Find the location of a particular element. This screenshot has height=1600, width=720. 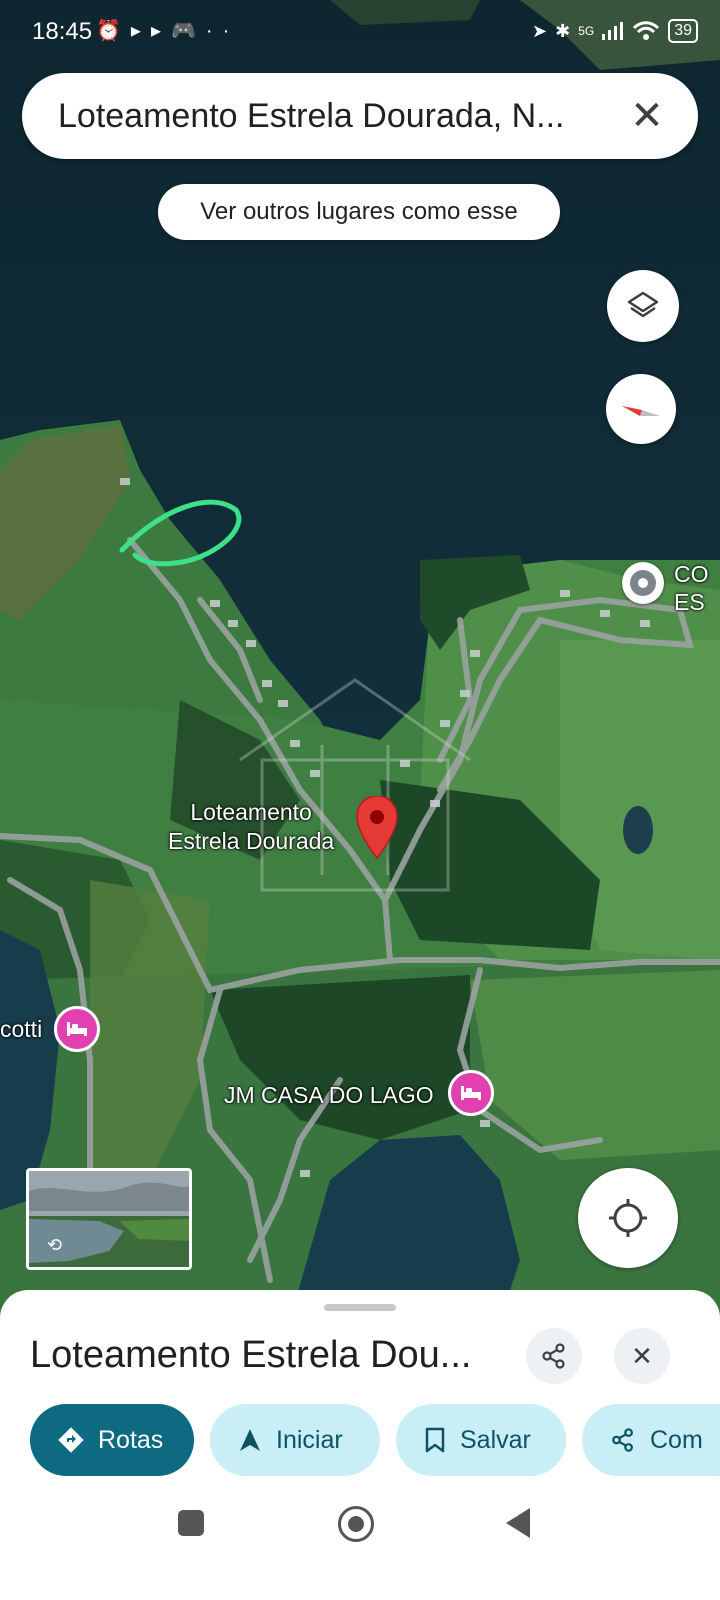

navigation-arrow-icon is located at coordinates (250, 1440).